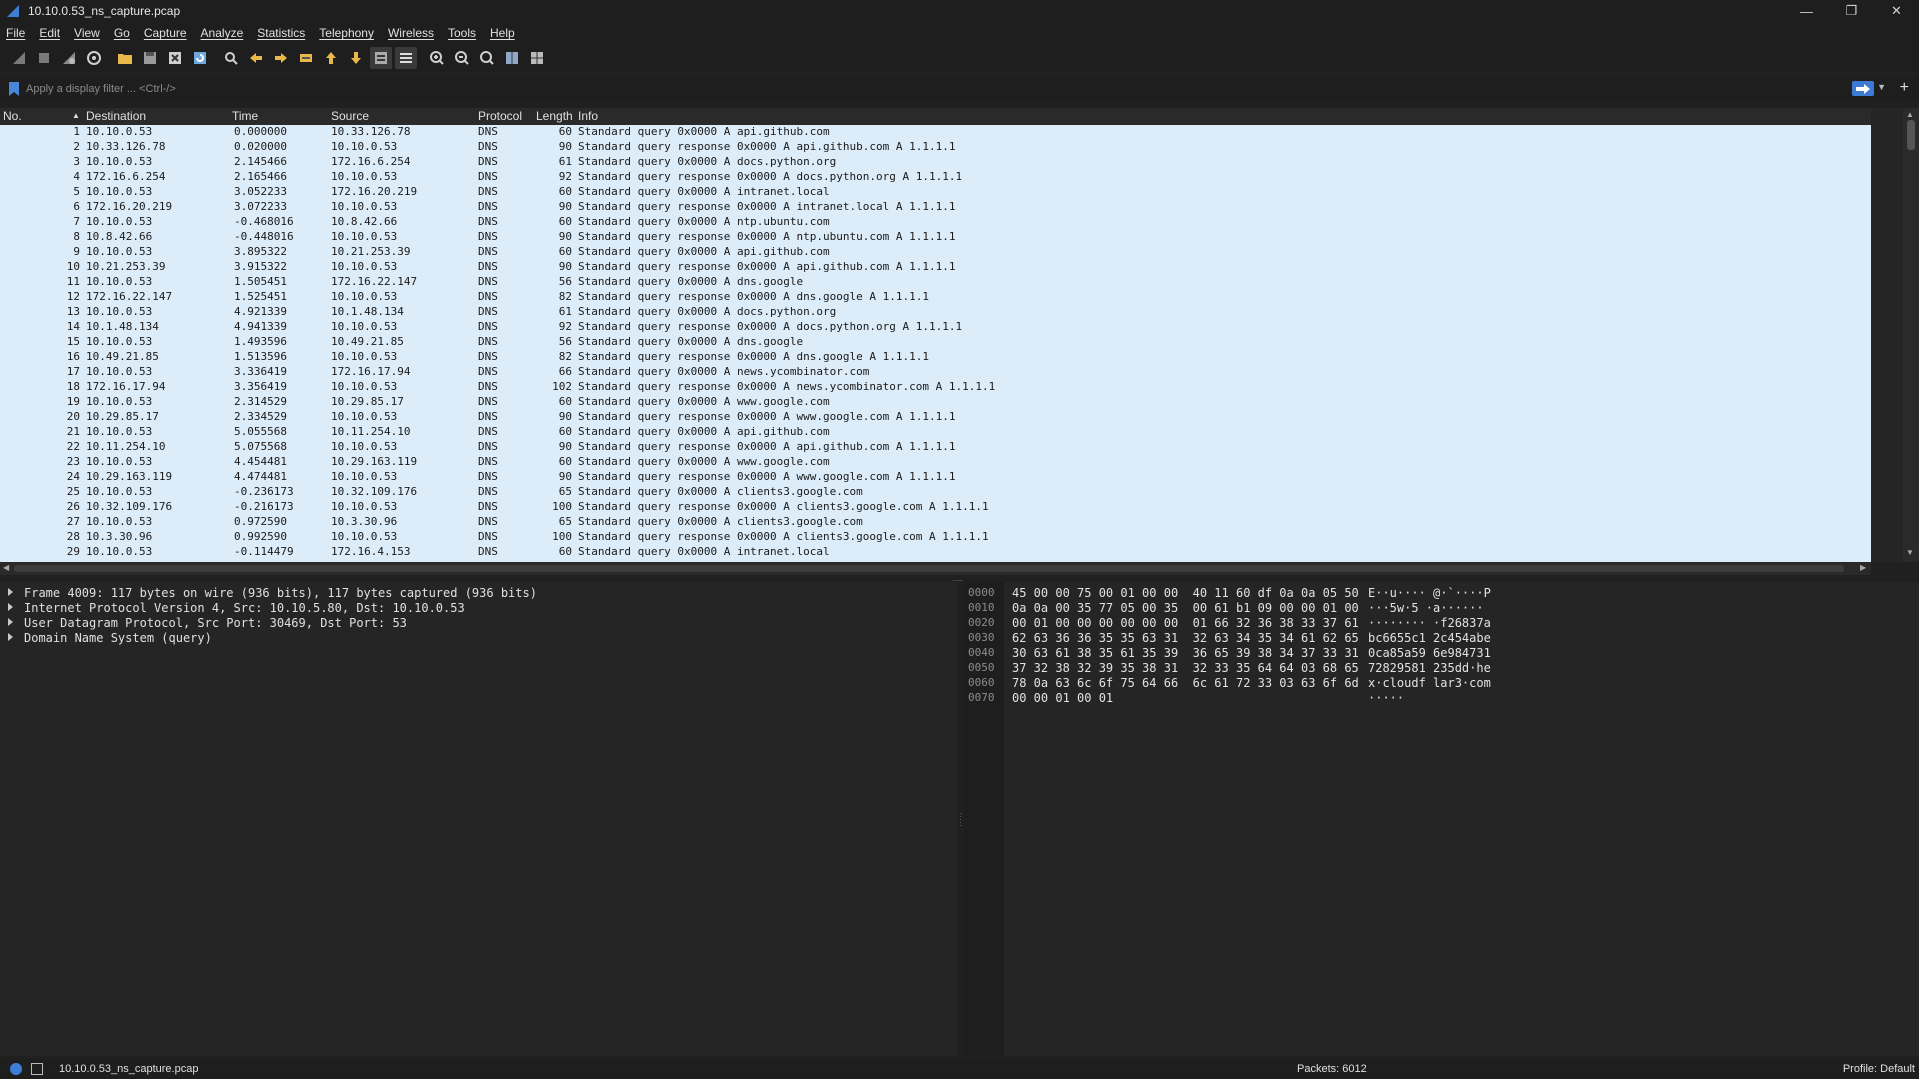  I want to click on go-to-packet-icon, so click(306, 58).